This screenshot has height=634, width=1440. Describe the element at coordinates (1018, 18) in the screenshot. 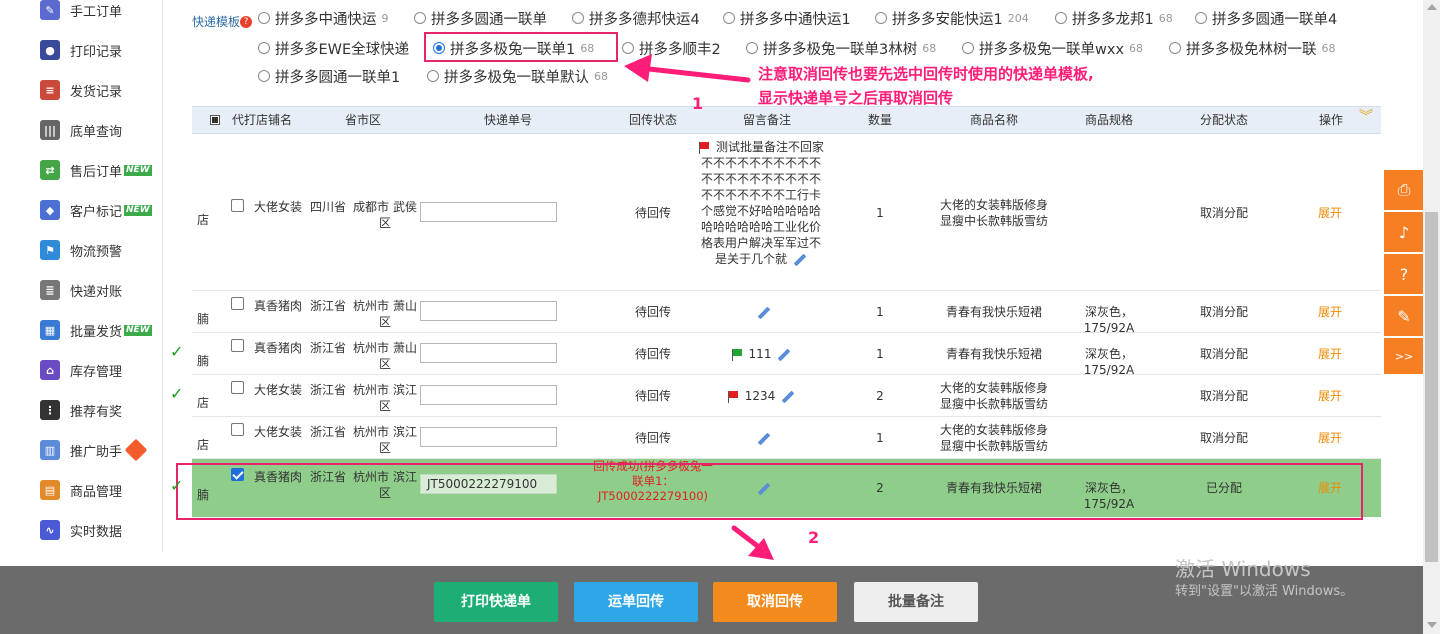

I see `template-option-count: 204` at that location.